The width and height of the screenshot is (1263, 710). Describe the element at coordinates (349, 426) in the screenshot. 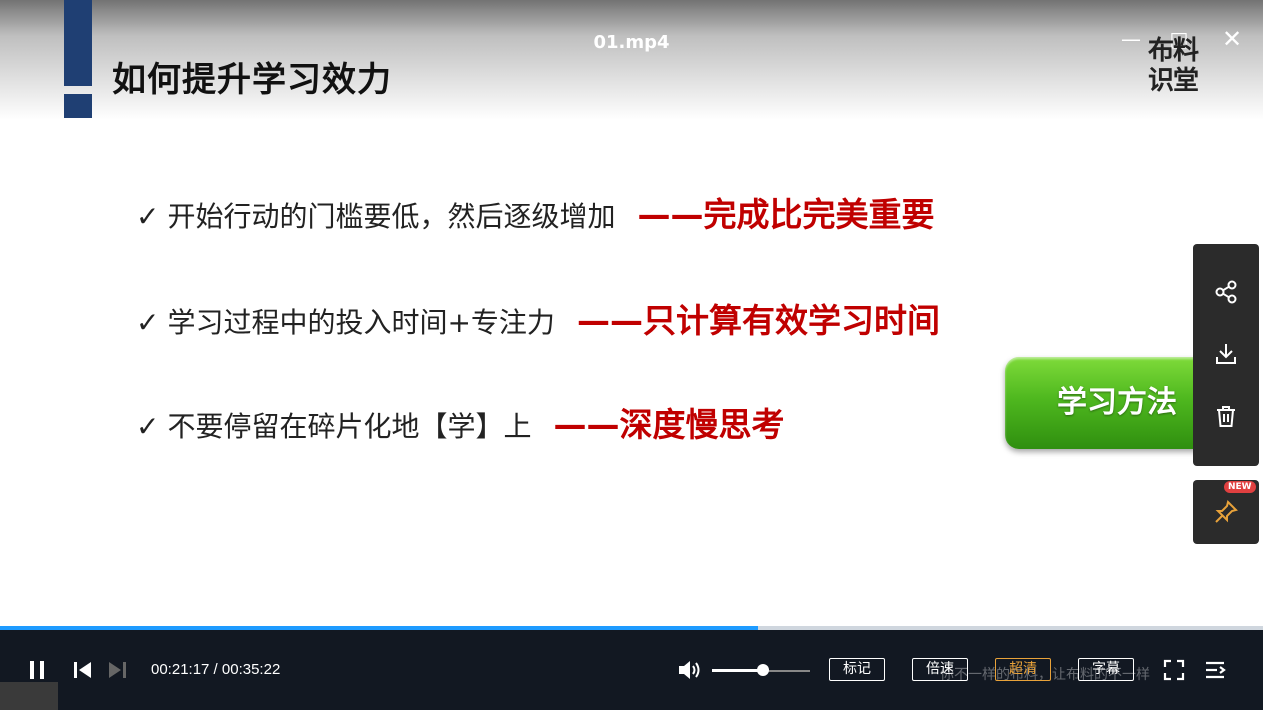

I see `bullet-text: 不要停留在碎片化地【学】上` at that location.